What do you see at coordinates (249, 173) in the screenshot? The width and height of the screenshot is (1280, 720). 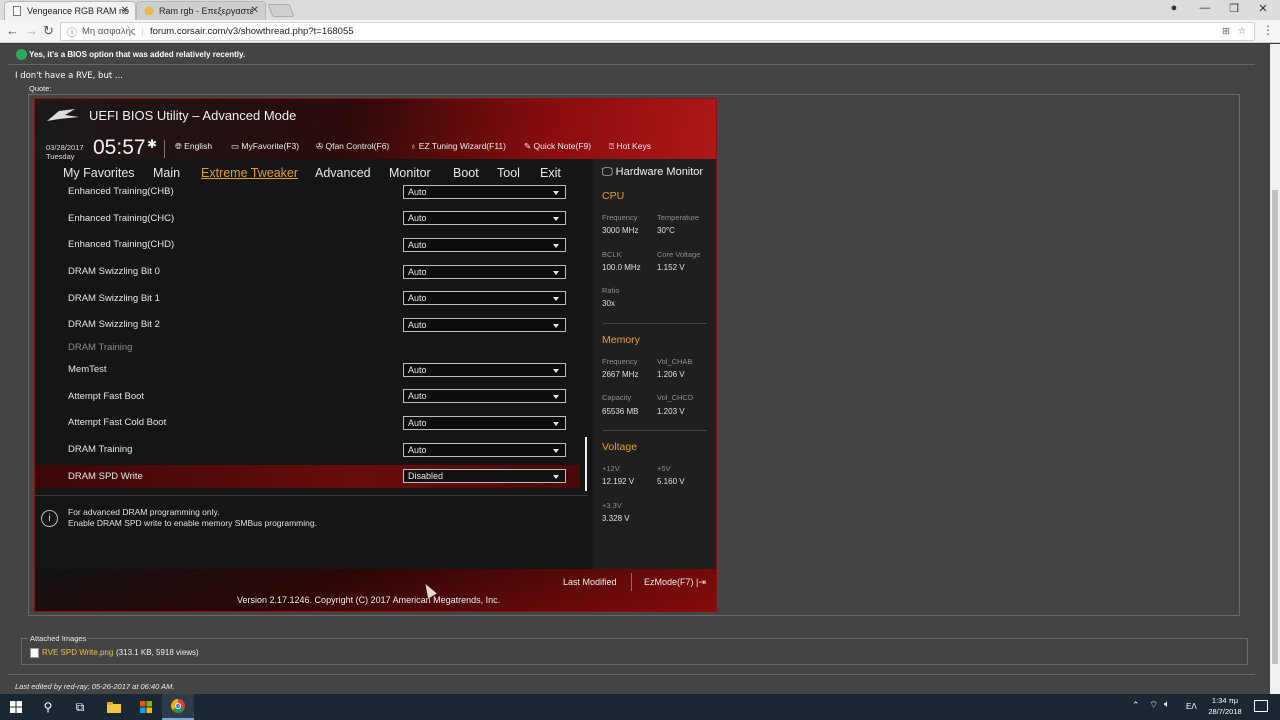 I see `menu-extreme-tweaker: Extreme Tweaker` at bounding box center [249, 173].